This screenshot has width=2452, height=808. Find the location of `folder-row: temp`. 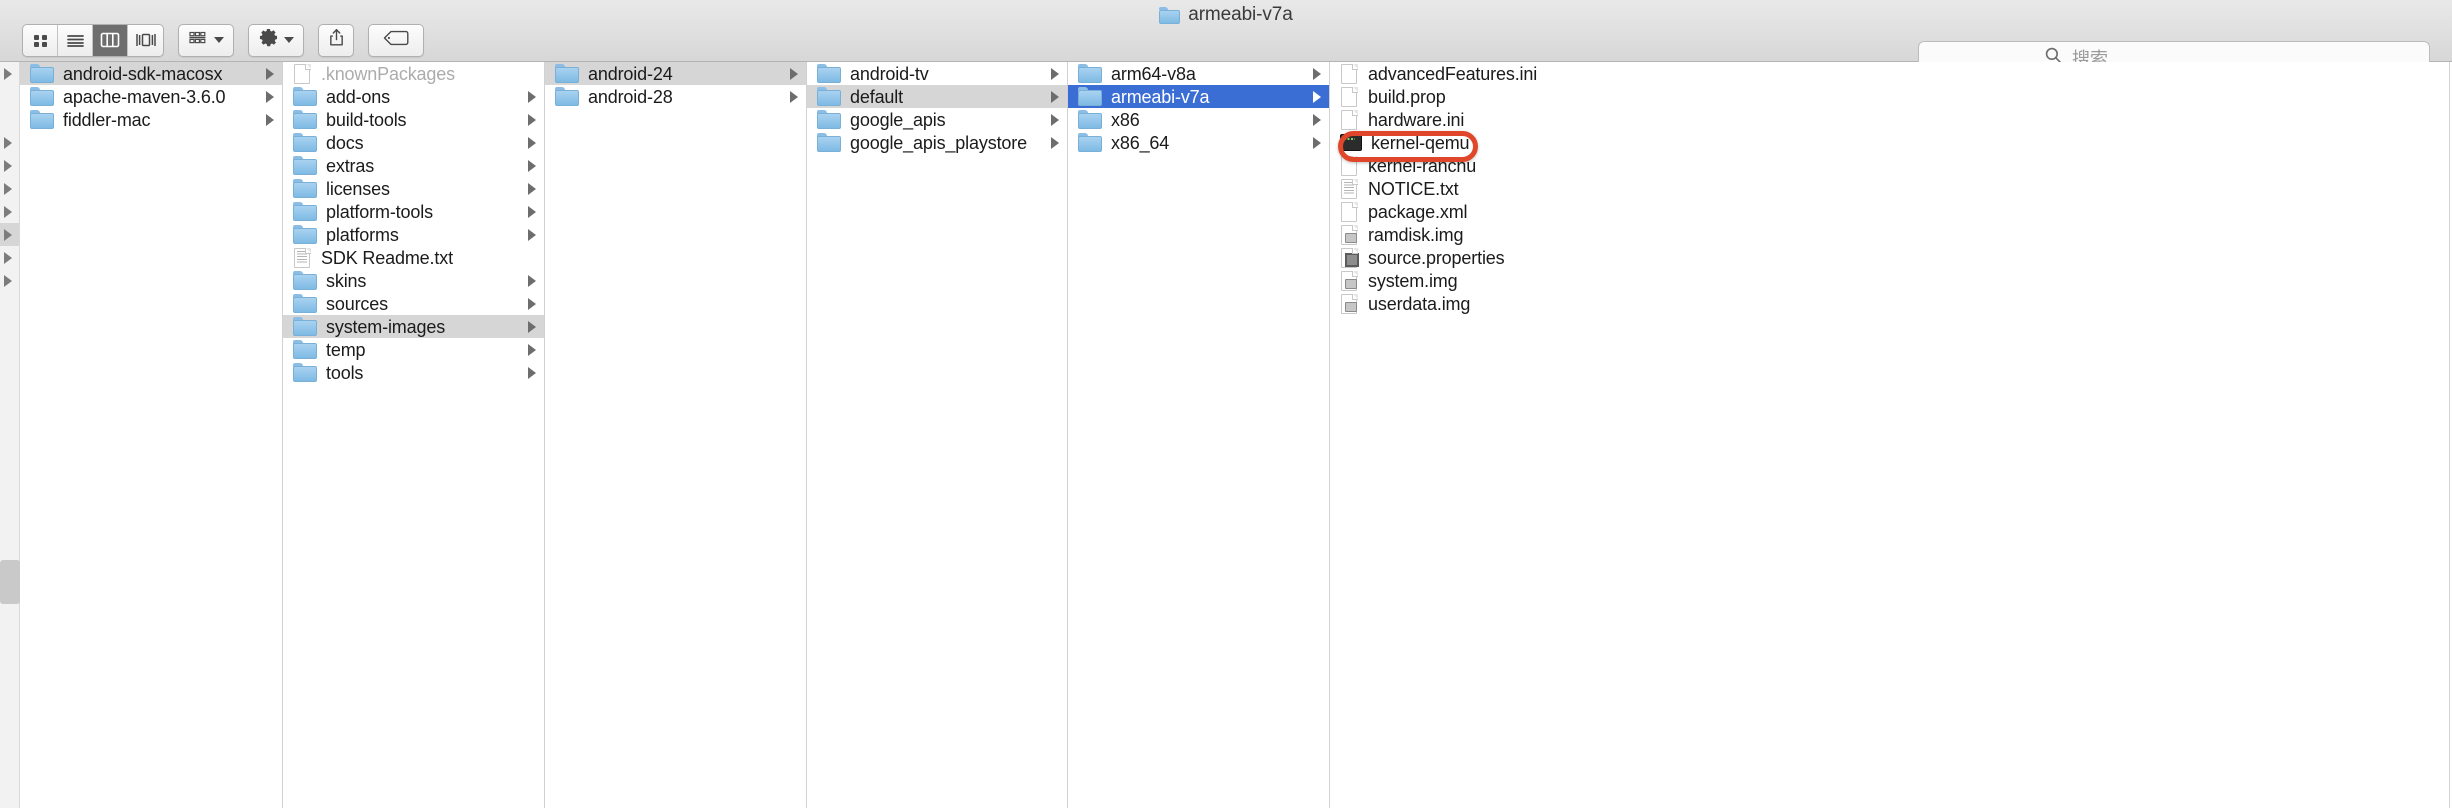

folder-row: temp is located at coordinates (413, 349).